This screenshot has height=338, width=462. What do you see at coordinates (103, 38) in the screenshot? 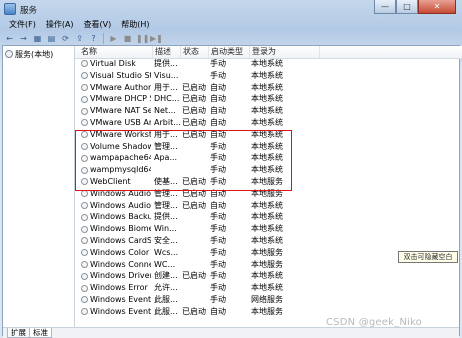
I see `toolbar-separator` at bounding box center [103, 38].